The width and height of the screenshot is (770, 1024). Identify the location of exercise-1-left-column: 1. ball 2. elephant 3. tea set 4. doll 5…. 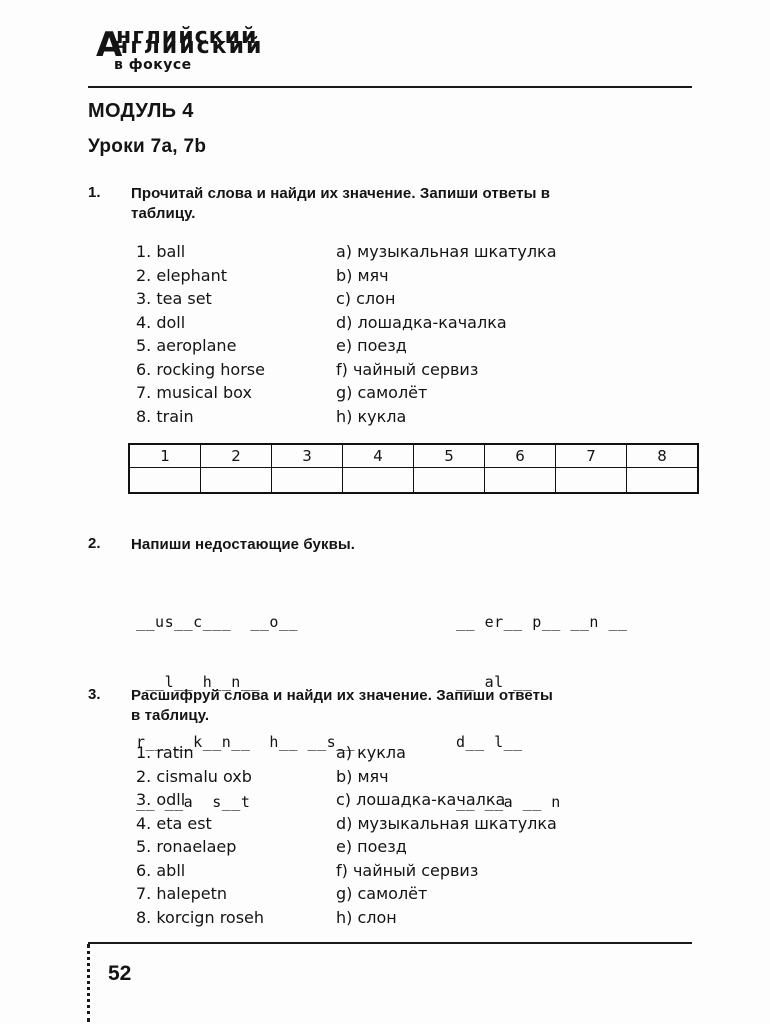
(200, 334).